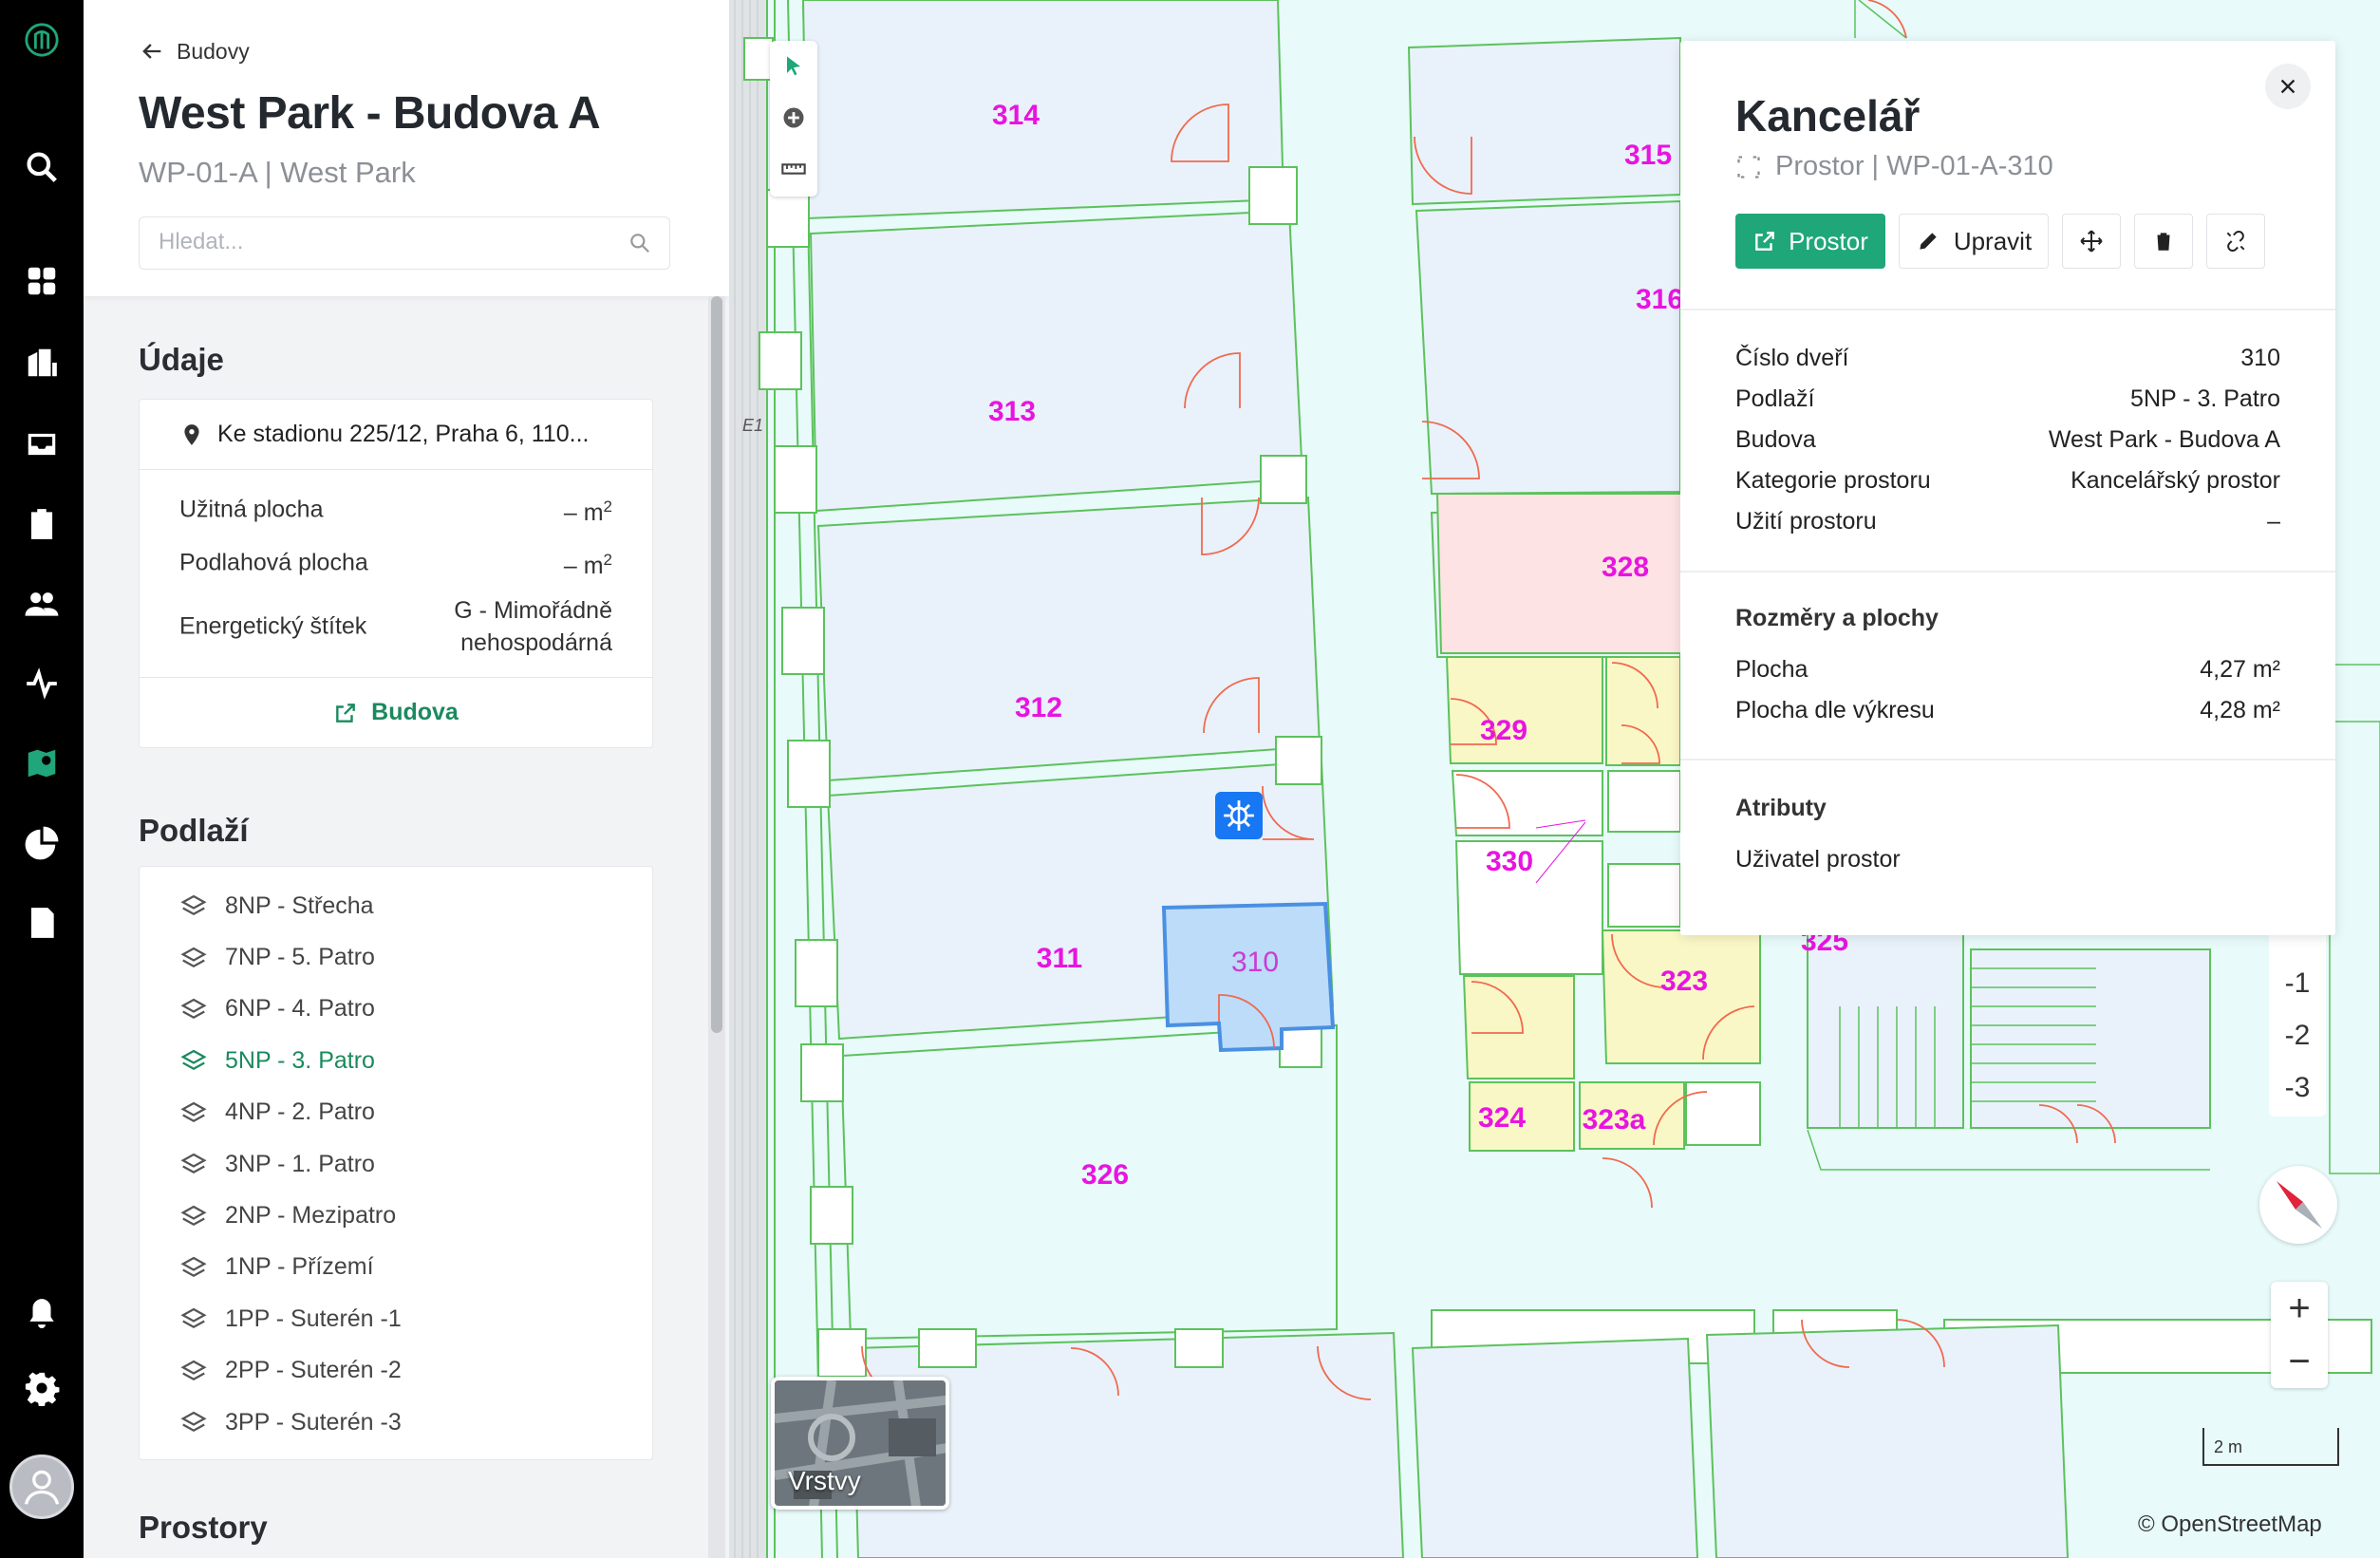 The width and height of the screenshot is (2380, 1558). I want to click on room-label-326: 326, so click(1105, 1175).